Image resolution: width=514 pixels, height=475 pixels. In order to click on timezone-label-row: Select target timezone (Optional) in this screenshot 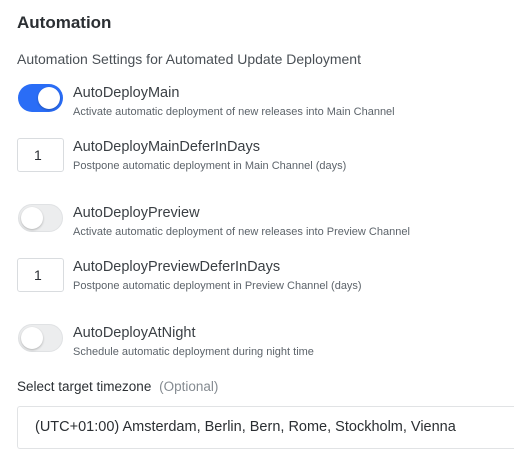, I will do `click(117, 387)`.